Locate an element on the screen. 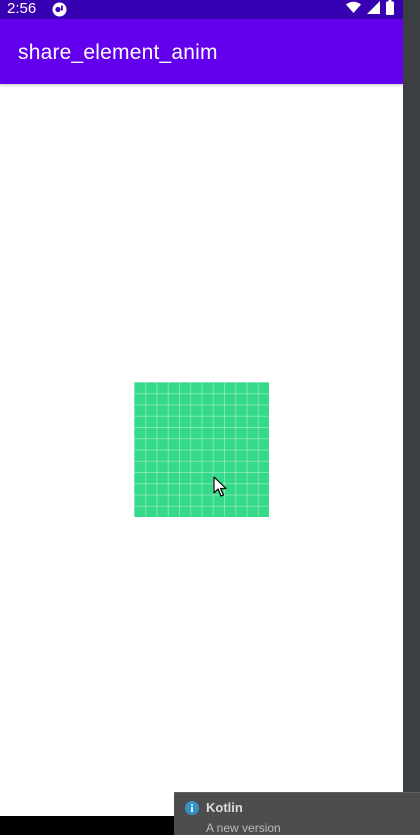 Image resolution: width=420 pixels, height=835 pixels. app-bar: share_element_anim is located at coordinates (201, 51).